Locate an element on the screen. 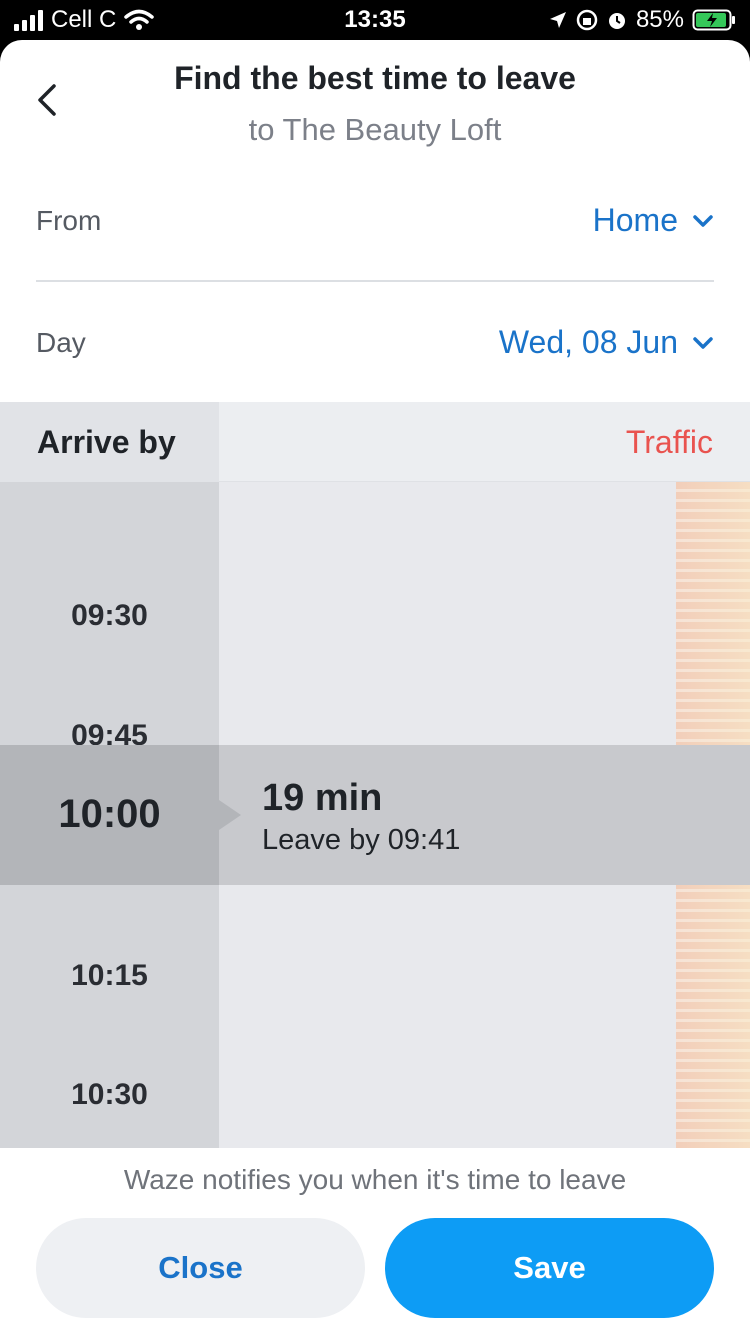  battery-percent: 85% is located at coordinates (659, 19).